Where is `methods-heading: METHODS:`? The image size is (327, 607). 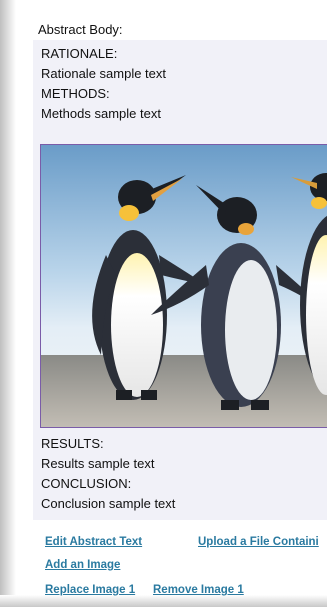
methods-heading: METHODS: is located at coordinates (75, 93).